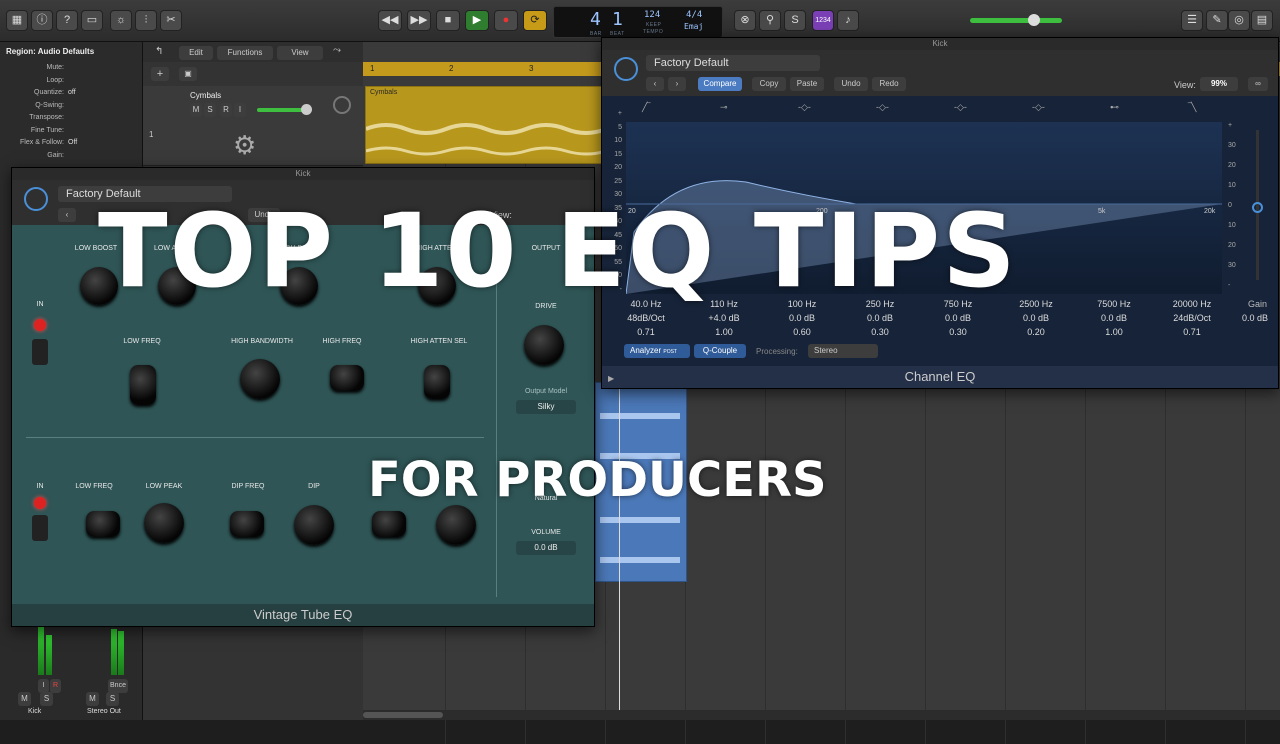 The height and width of the screenshot is (744, 1280). What do you see at coordinates (390, 20) in the screenshot?
I see `rewind-button: ◀◀` at bounding box center [390, 20].